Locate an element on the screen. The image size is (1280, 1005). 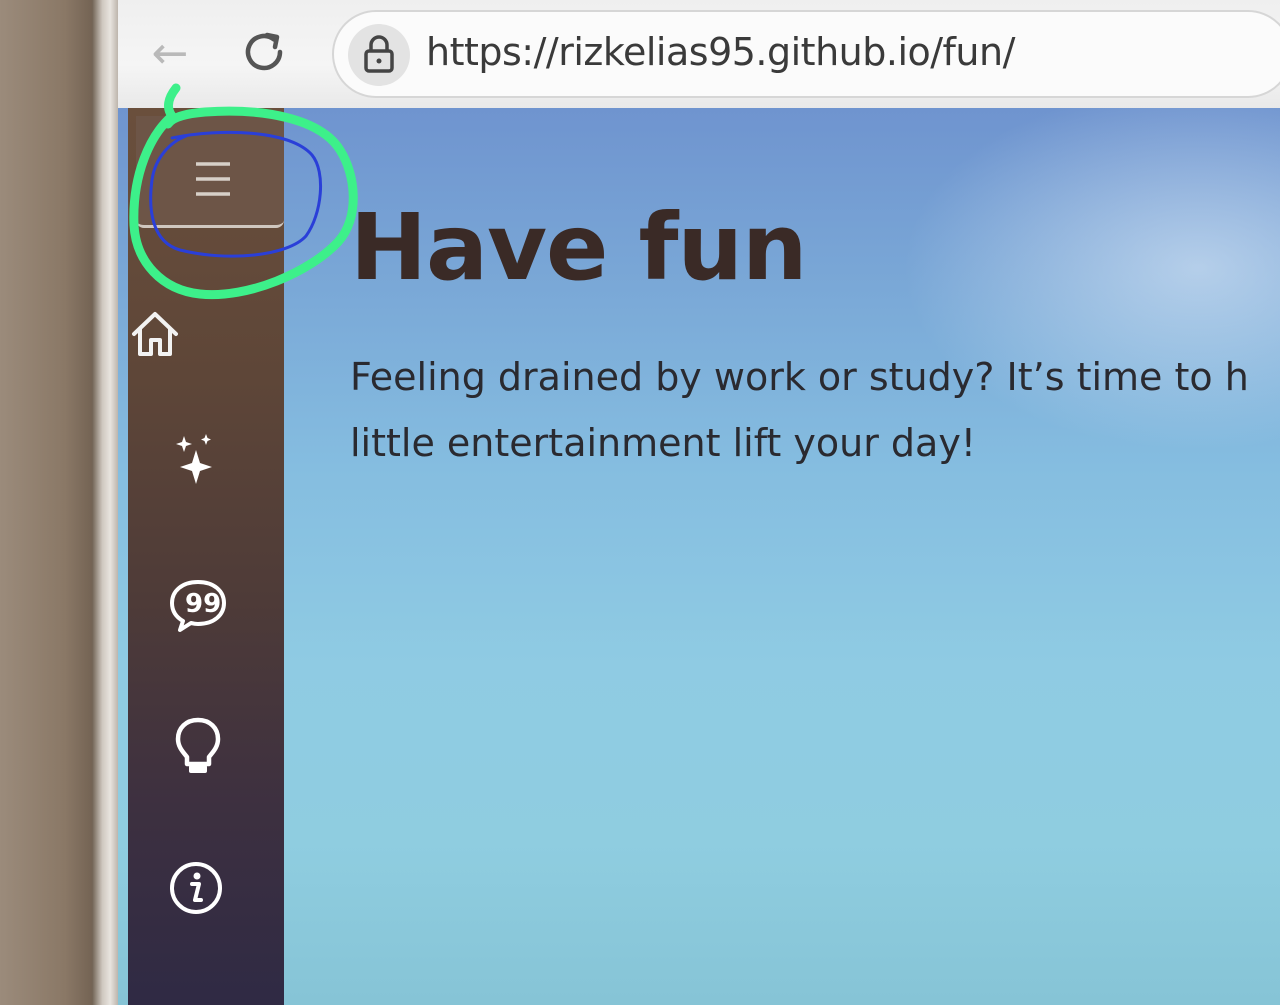
back-button: ← is located at coordinates (170, 54).